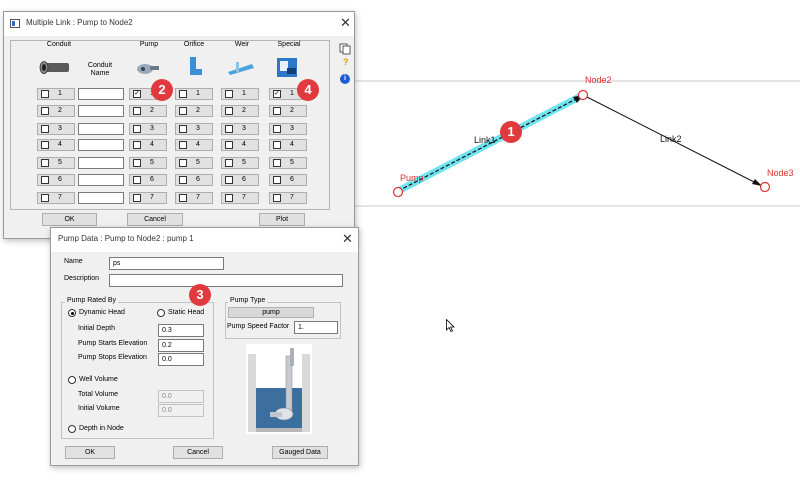 This screenshot has width=800, height=491. I want to click on initial-depth-input: 0.3, so click(181, 330).